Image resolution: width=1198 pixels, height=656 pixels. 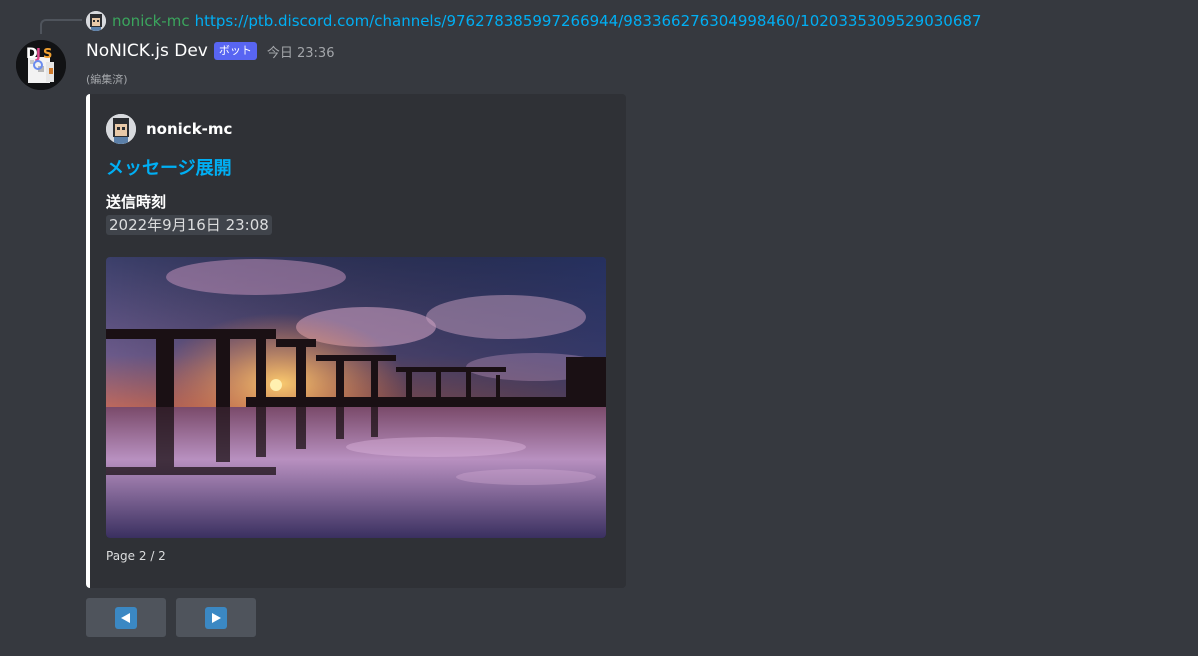 I want to click on embed-author-avatar, so click(x=121, y=129).